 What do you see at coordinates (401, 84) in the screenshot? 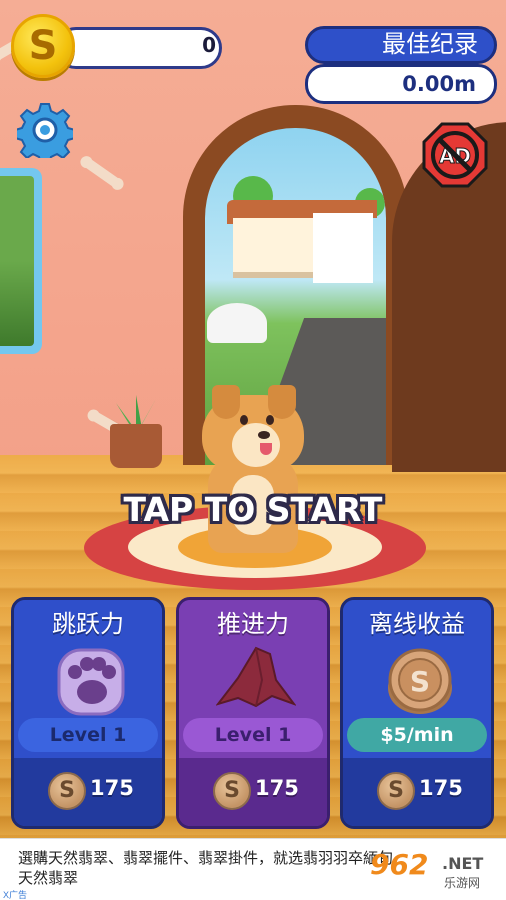
I see `best-record-value: 0.00m` at bounding box center [401, 84].